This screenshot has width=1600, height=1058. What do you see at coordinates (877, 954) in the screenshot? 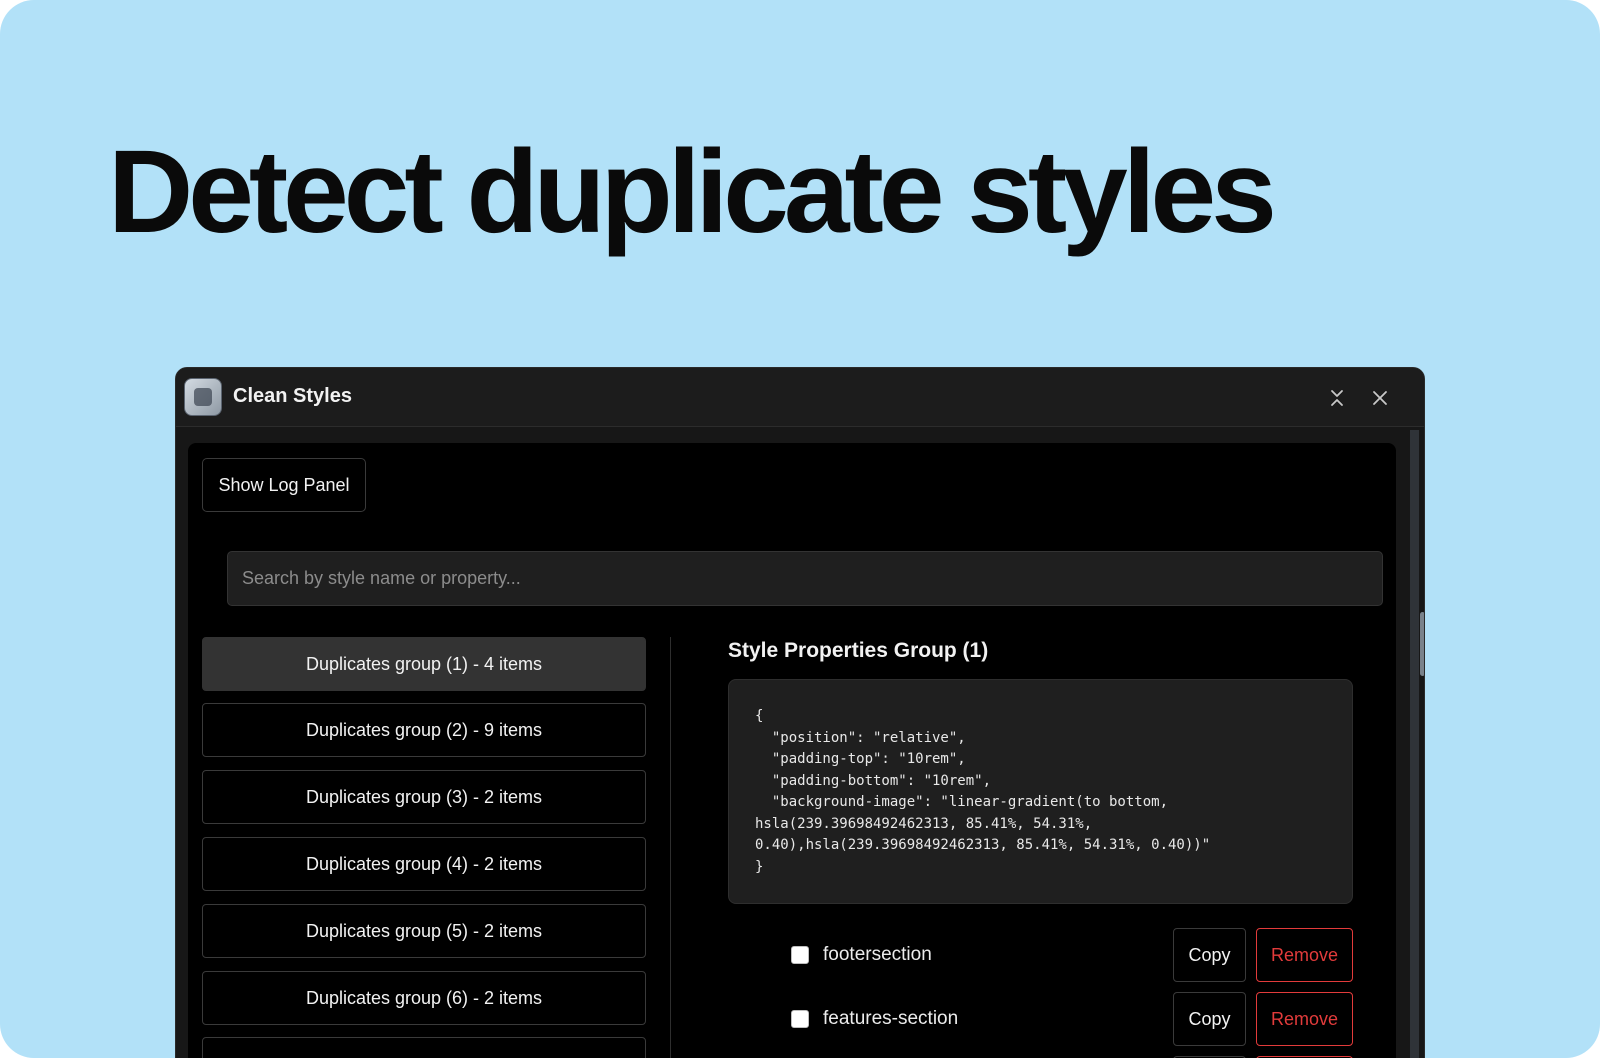
I see `style-name: footersection` at bounding box center [877, 954].